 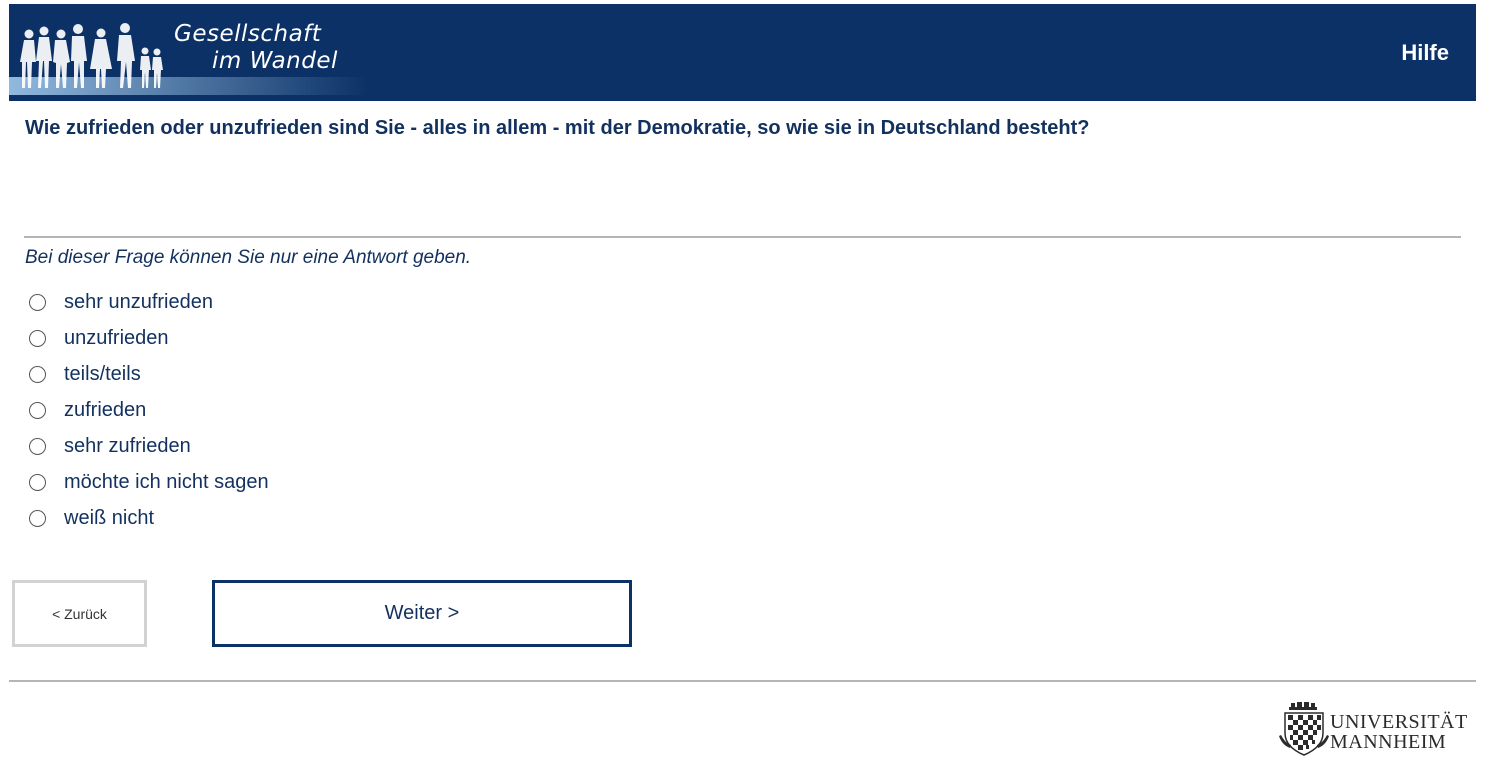 I want to click on logo-line-2: im Wandel, so click(x=275, y=61).